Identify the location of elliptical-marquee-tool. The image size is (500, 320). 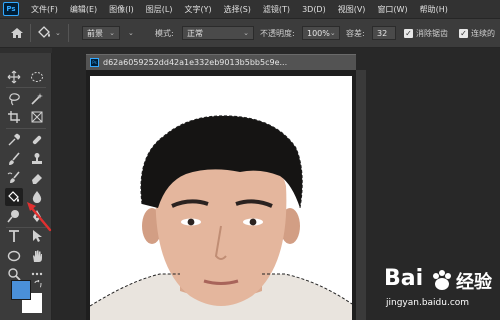
(37, 77).